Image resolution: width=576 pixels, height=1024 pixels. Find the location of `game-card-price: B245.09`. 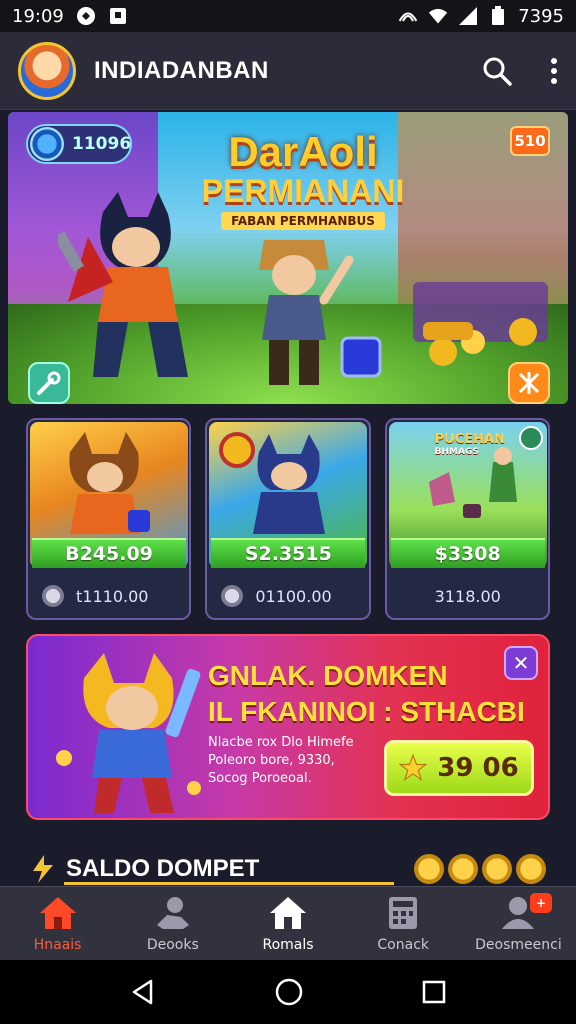

game-card-price: B245.09 is located at coordinates (109, 553).